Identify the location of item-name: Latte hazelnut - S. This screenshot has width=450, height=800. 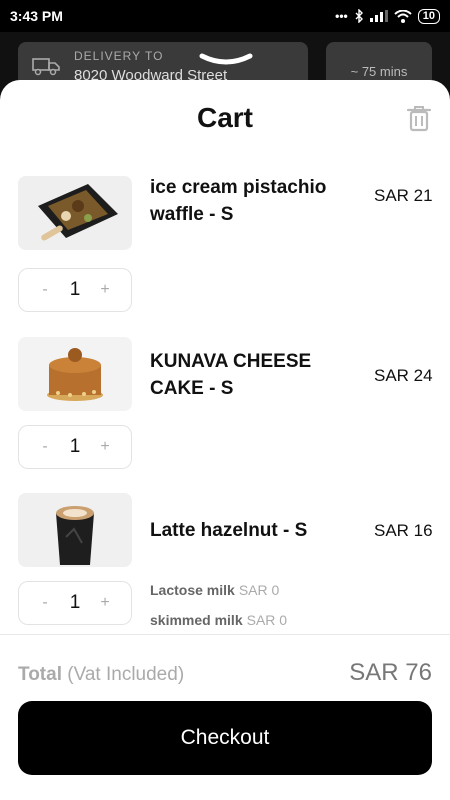
(229, 530).